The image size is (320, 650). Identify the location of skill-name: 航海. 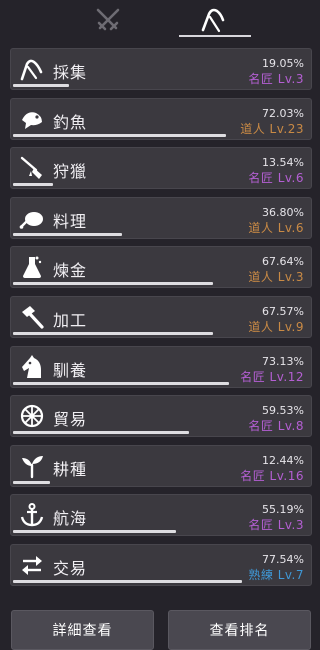
(70, 519).